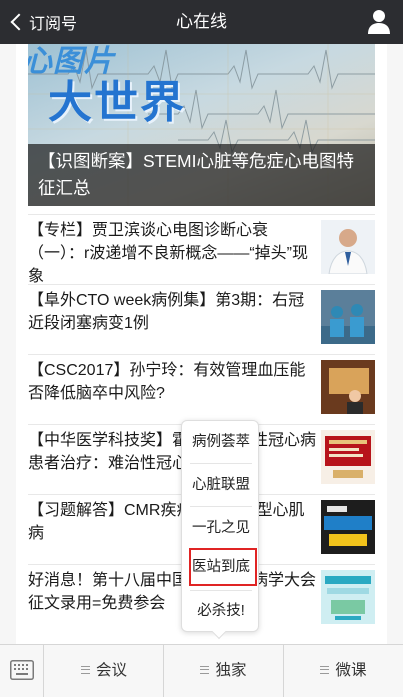  I want to click on bottom-menu-bar: 会议 独家 微课, so click(201, 670).